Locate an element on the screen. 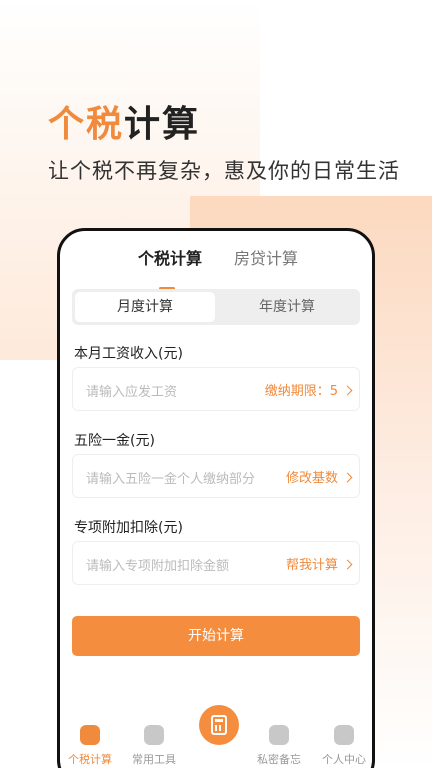 The width and height of the screenshot is (432, 768). hero-subtitle: 让个税不再复杂，惠及你的日常生活 is located at coordinates (224, 171).